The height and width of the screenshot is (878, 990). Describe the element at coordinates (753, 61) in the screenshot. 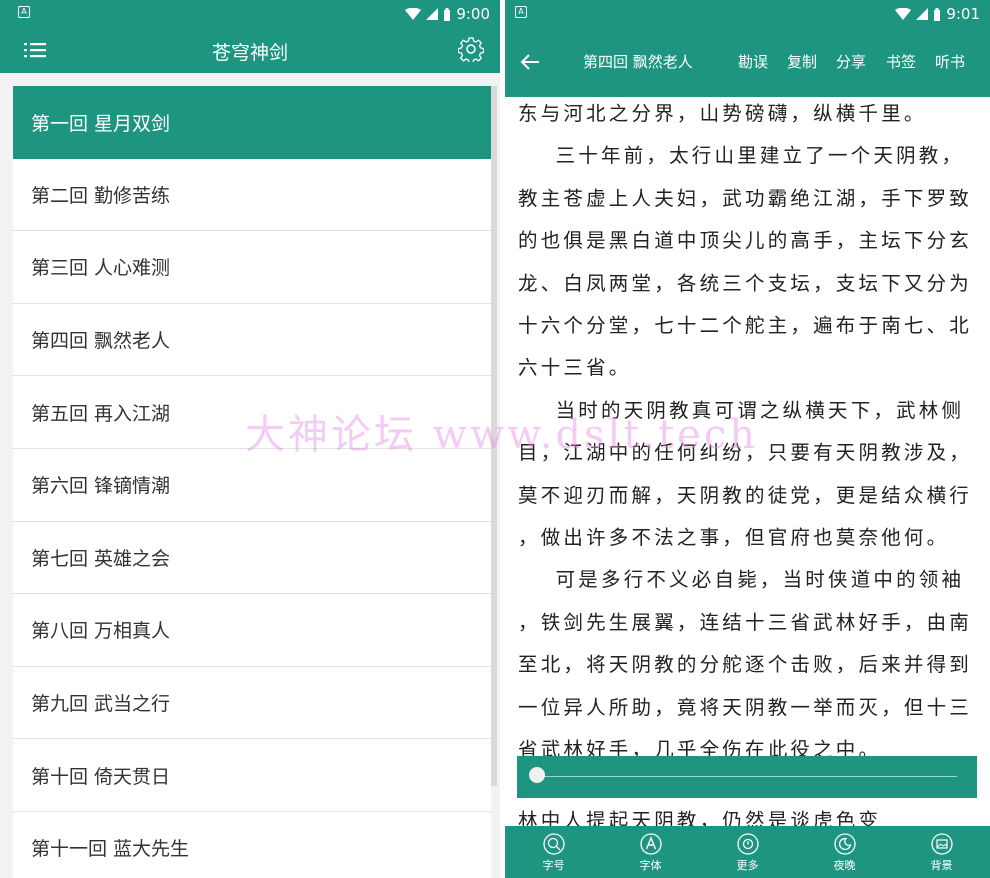

I see `correct-button: 勘误` at that location.